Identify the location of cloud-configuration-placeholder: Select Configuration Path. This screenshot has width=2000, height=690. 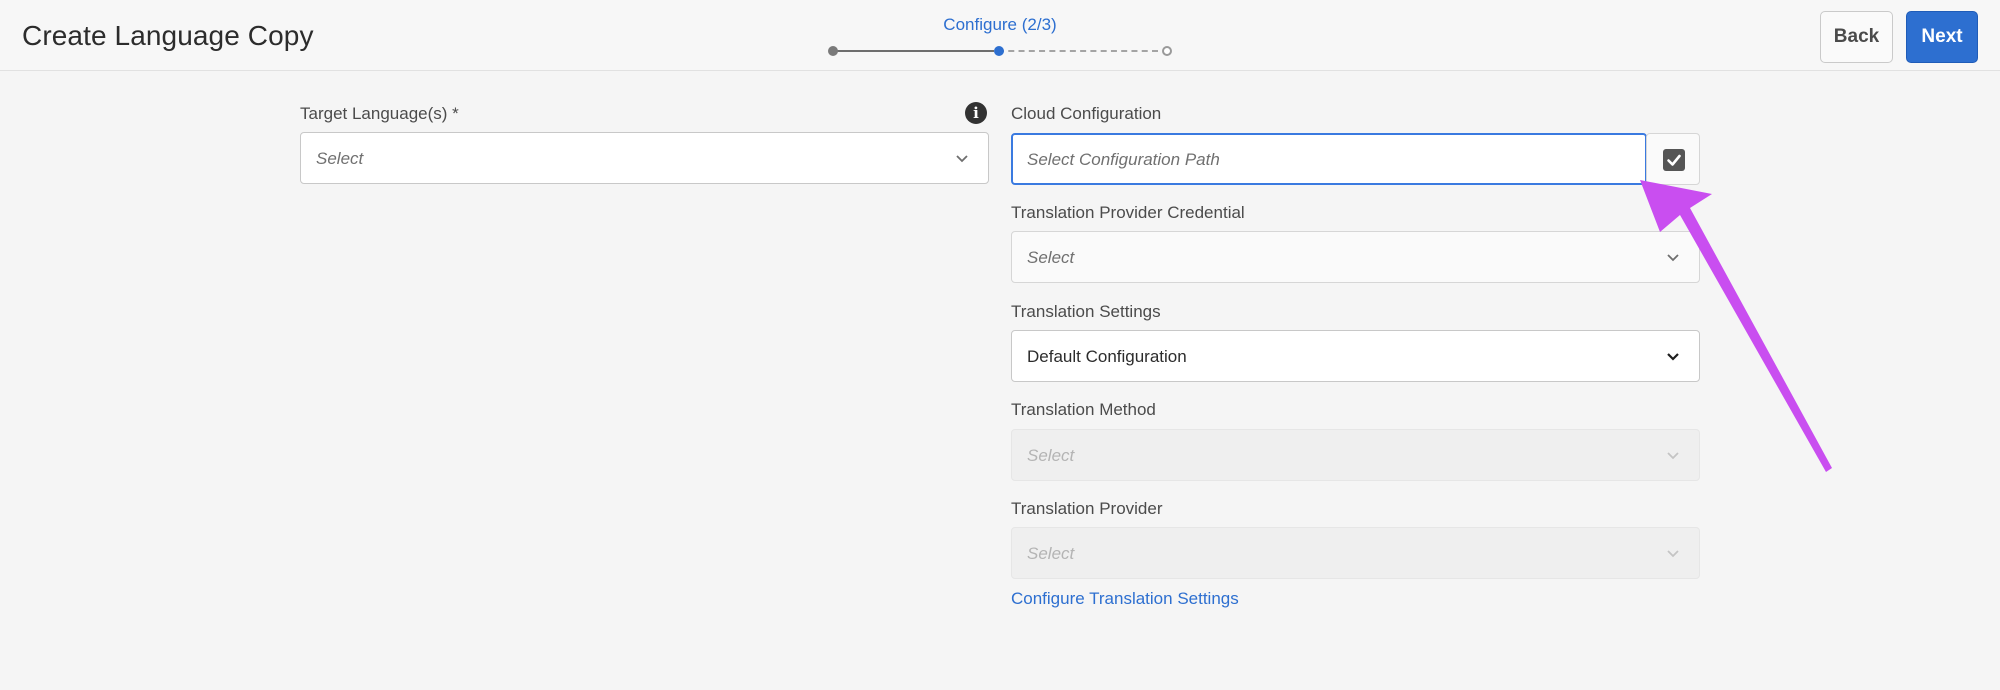
(1123, 159).